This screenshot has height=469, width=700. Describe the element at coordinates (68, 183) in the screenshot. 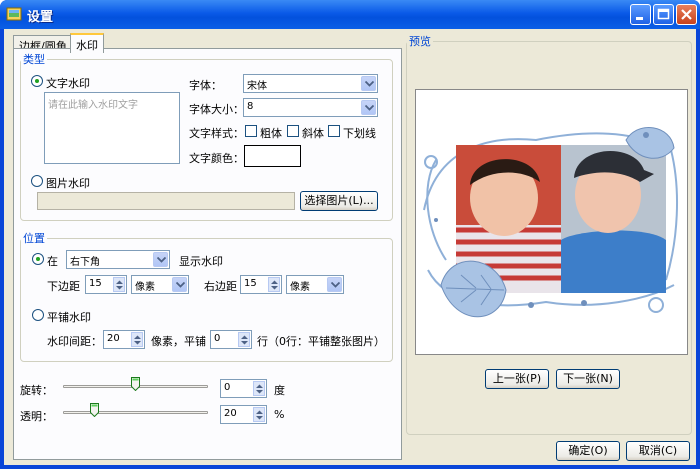

I see `image-watermark-label: 图片水印` at that location.